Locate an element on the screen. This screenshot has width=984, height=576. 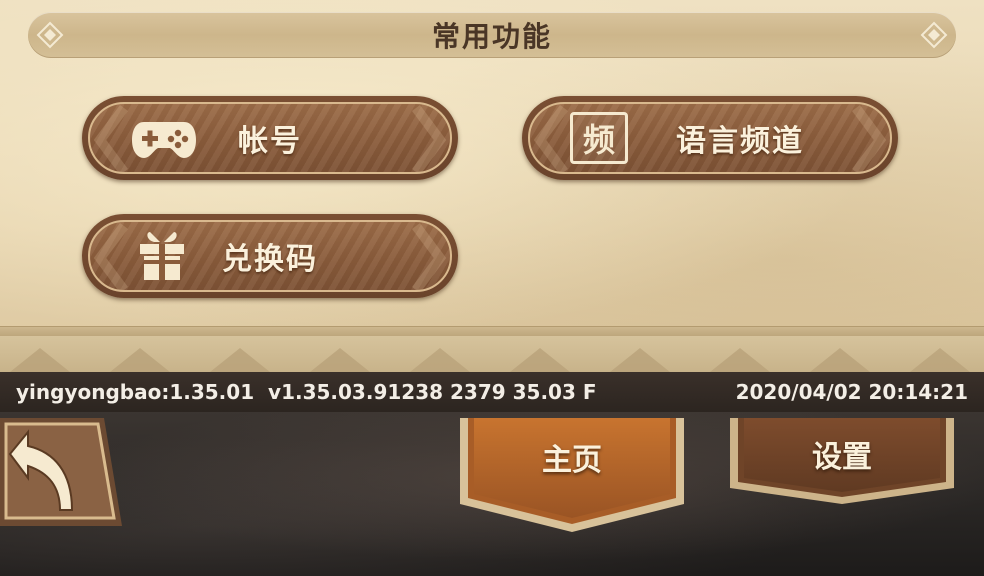
account-button: 帐号 is located at coordinates (270, 138).